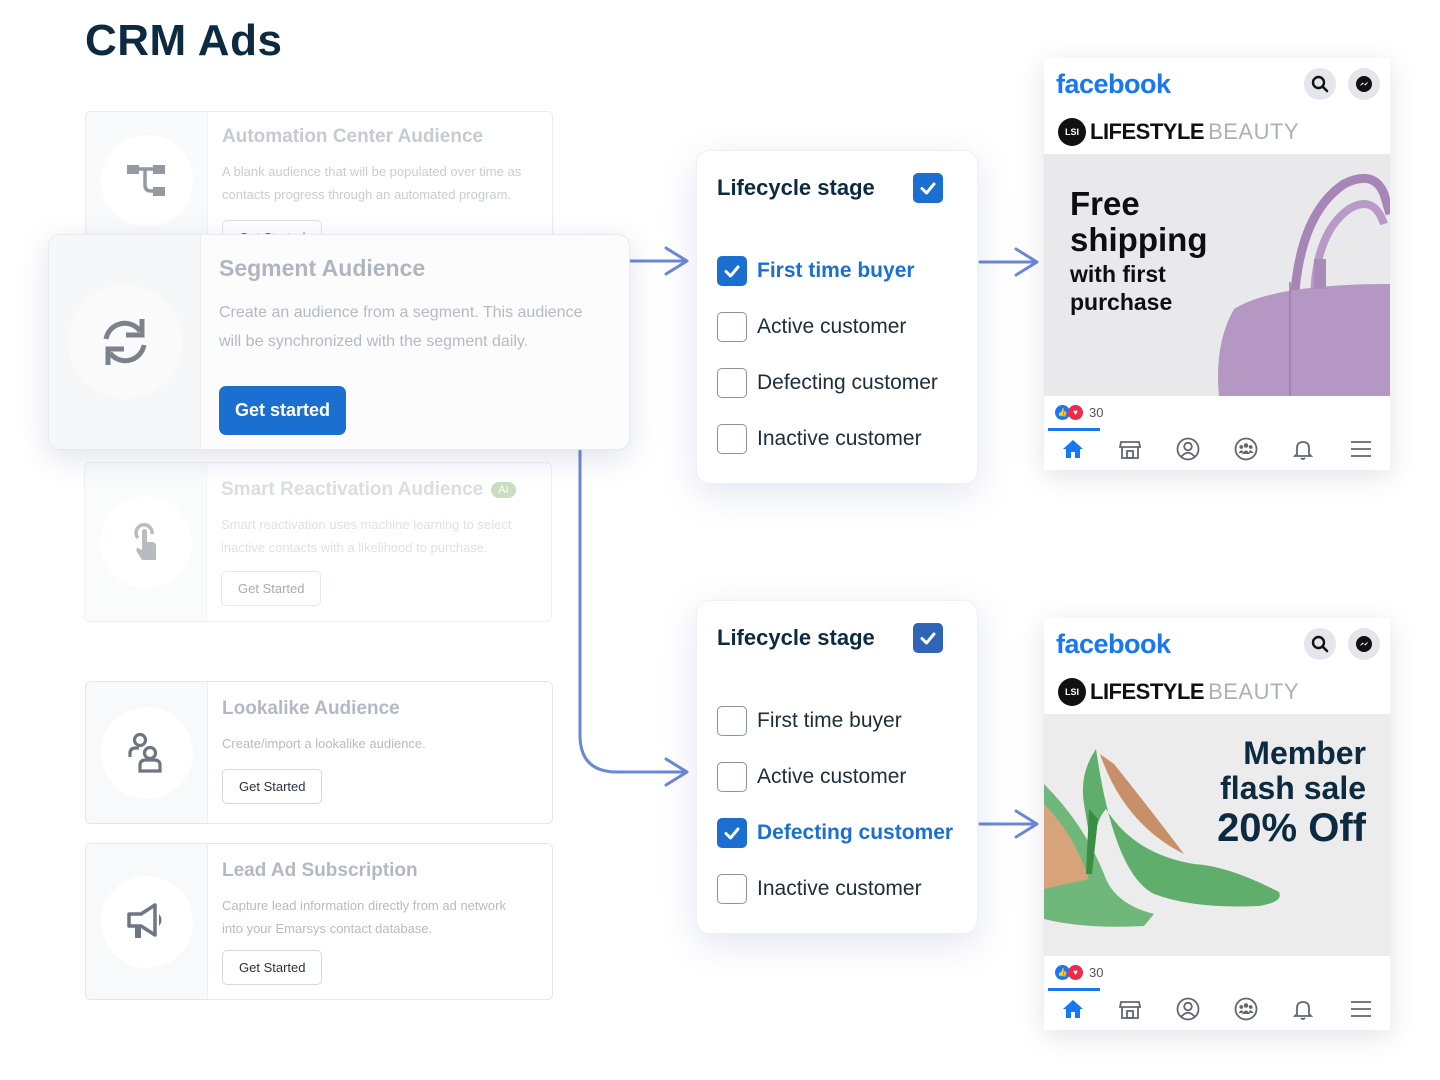 The width and height of the screenshot is (1440, 1080). Describe the element at coordinates (1075, 412) in the screenshot. I see `love-icon: ♥` at that location.